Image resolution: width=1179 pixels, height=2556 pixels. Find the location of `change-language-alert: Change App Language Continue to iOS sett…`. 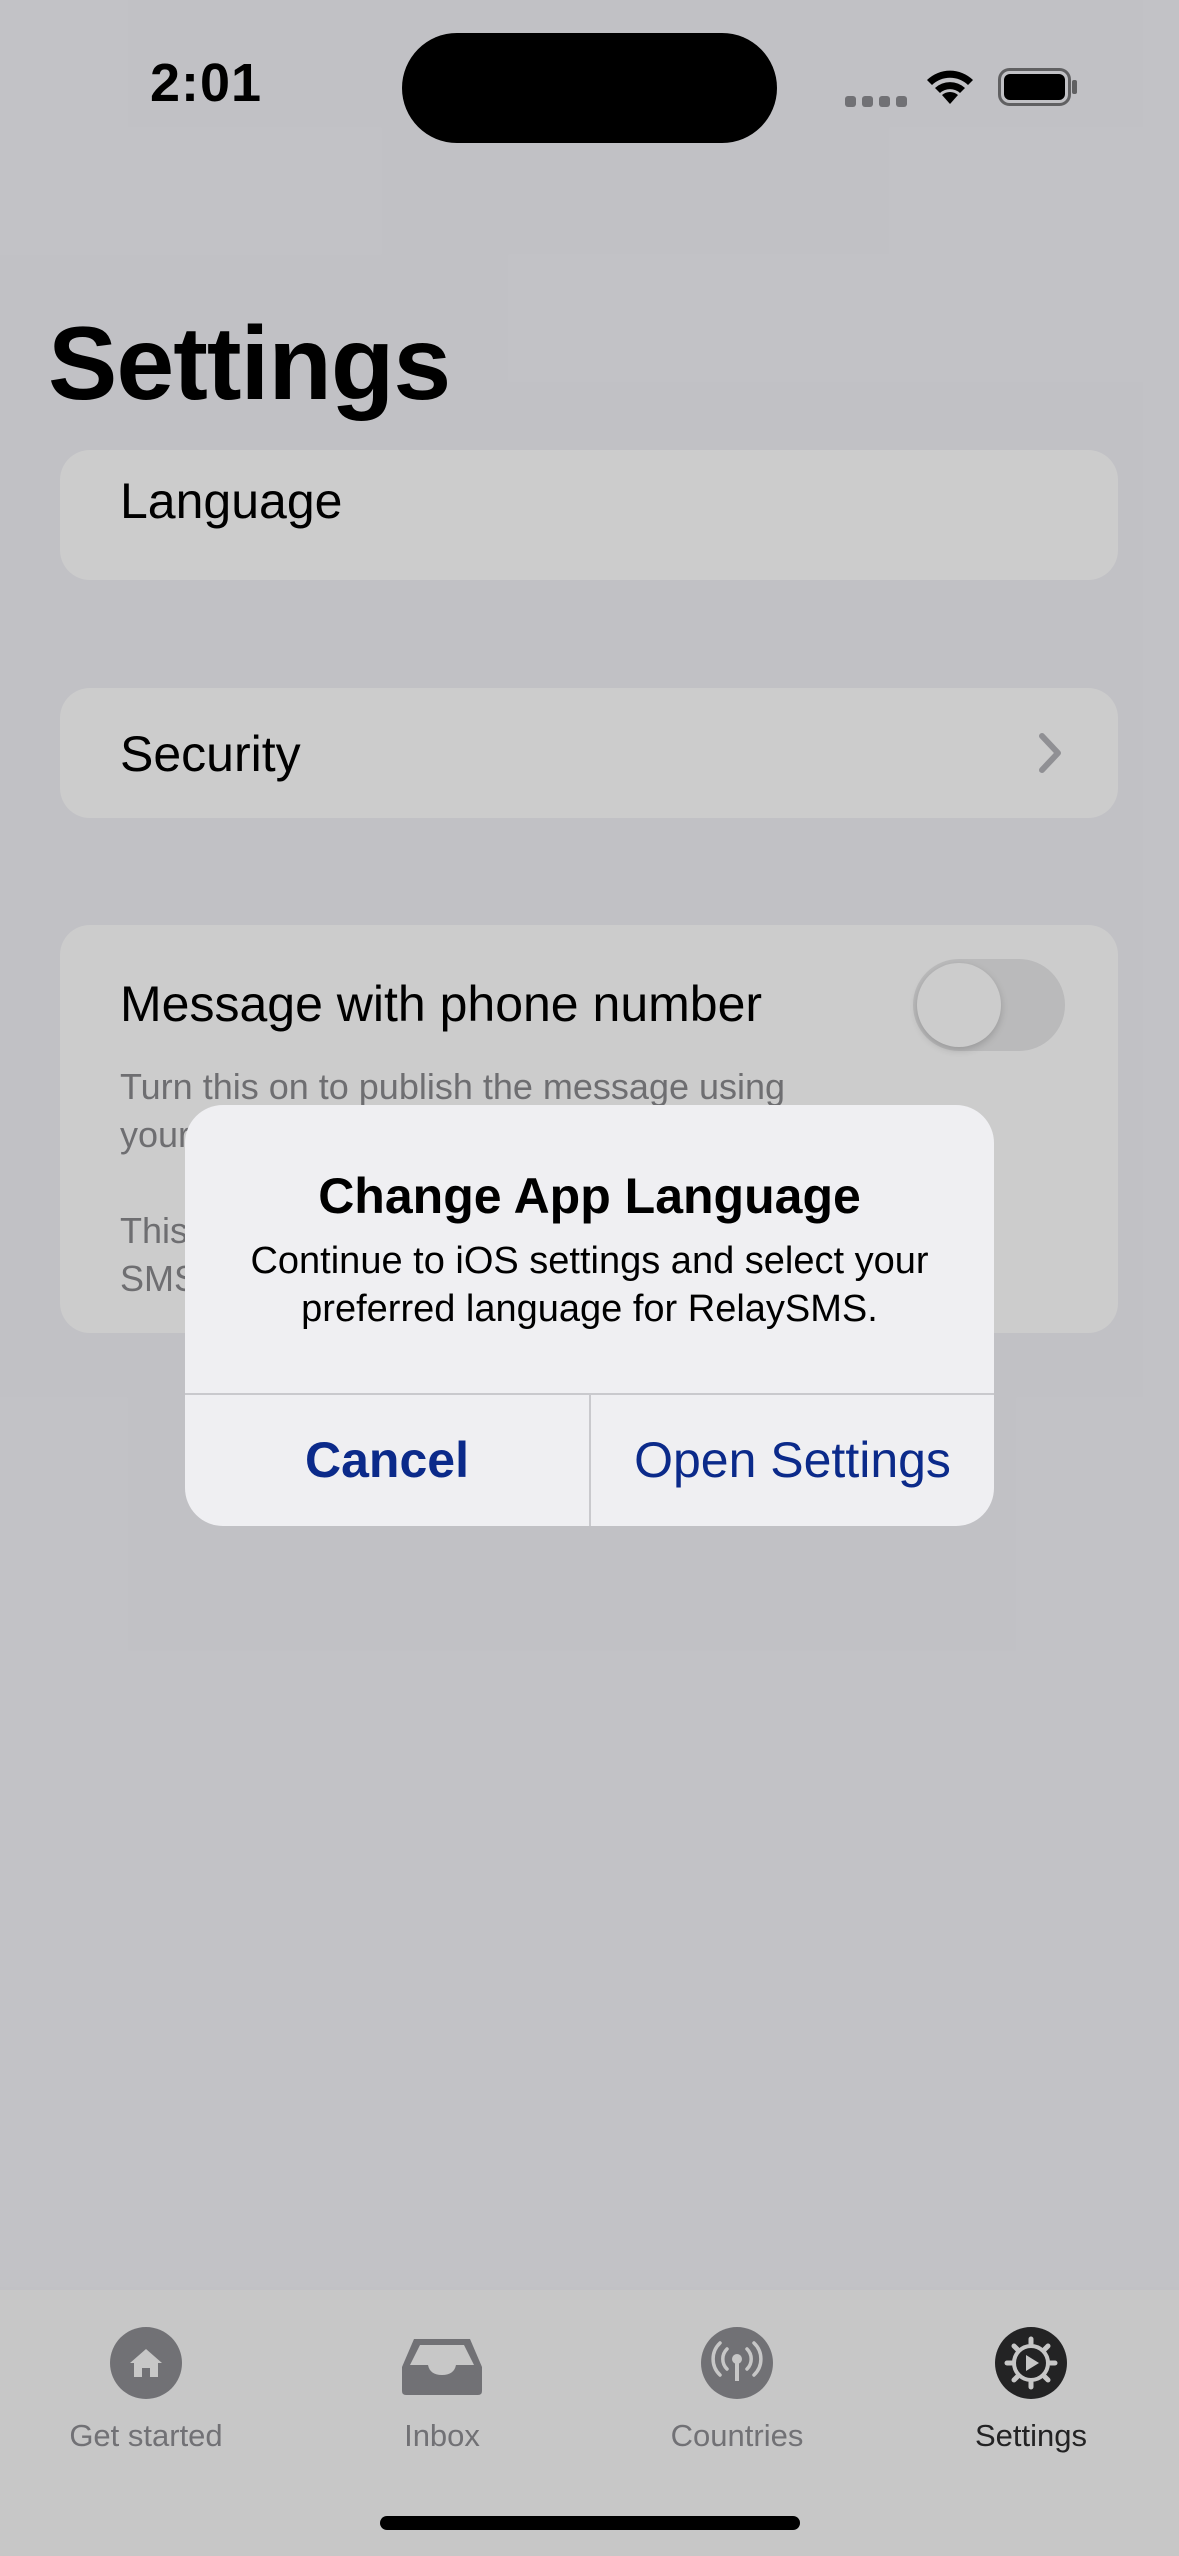

change-language-alert: Change App Language Continue to iOS sett… is located at coordinates (589, 1315).